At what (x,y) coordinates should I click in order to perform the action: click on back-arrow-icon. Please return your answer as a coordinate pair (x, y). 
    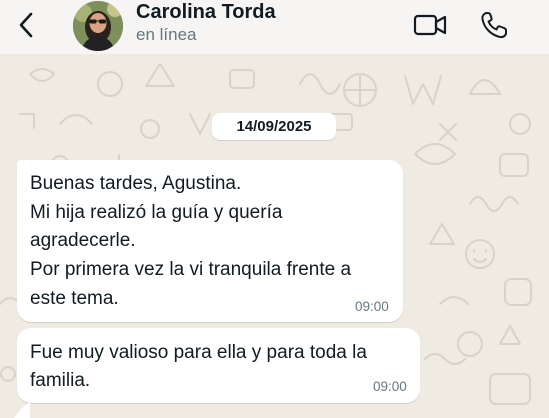
    Looking at the image, I should click on (27, 25).